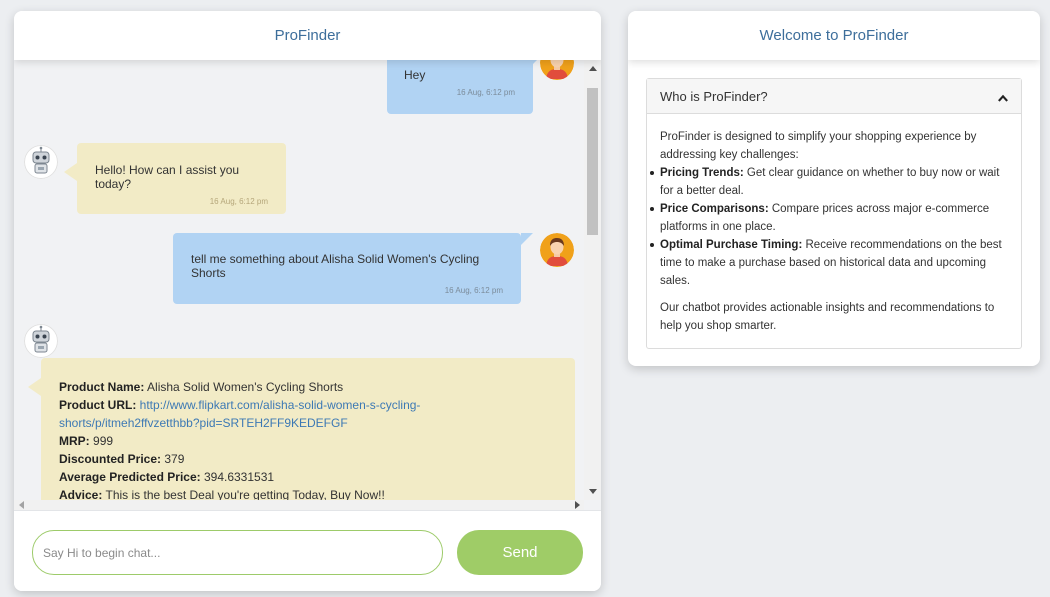 This screenshot has width=1050, height=597. What do you see at coordinates (415, 75) in the screenshot?
I see `message-text: Hey` at bounding box center [415, 75].